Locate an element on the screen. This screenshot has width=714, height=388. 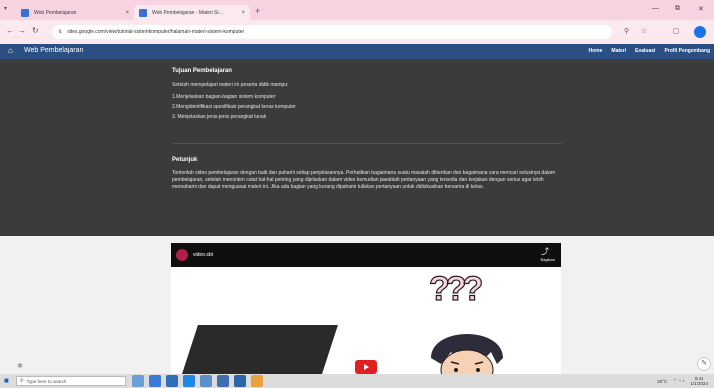
nav-evaluasi: Evaluasi is located at coordinates (645, 51).